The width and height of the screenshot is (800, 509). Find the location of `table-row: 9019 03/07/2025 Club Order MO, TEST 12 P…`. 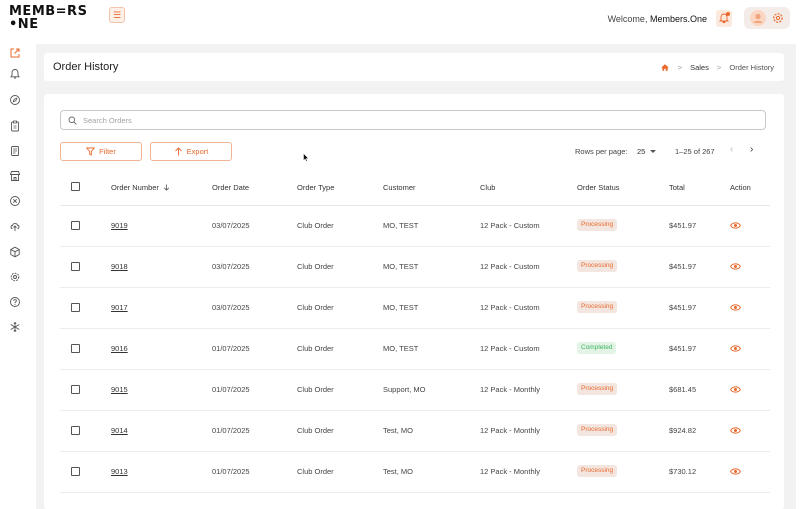

table-row: 9019 03/07/2025 Club Order MO, TEST 12 P… is located at coordinates (415, 226).